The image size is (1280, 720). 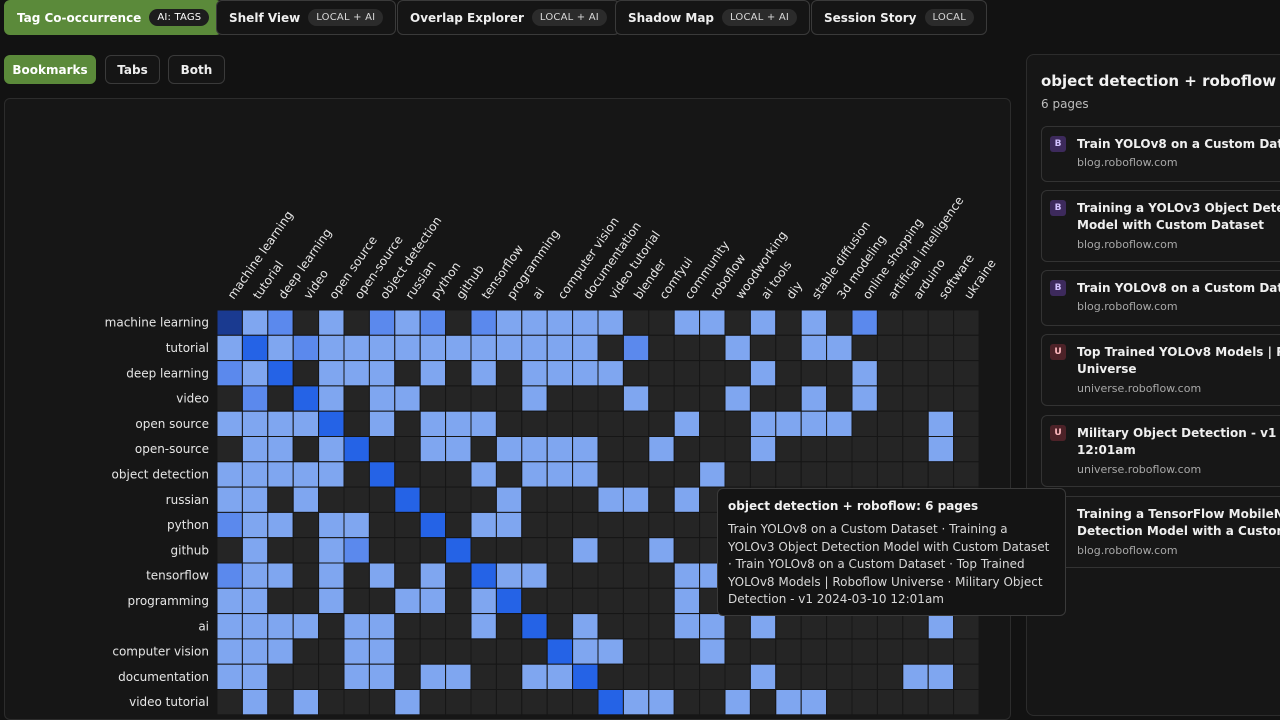 I want to click on tab-tag-cooccurrence: Tag Co-occurrence AI: TAGS, so click(x=113, y=17).